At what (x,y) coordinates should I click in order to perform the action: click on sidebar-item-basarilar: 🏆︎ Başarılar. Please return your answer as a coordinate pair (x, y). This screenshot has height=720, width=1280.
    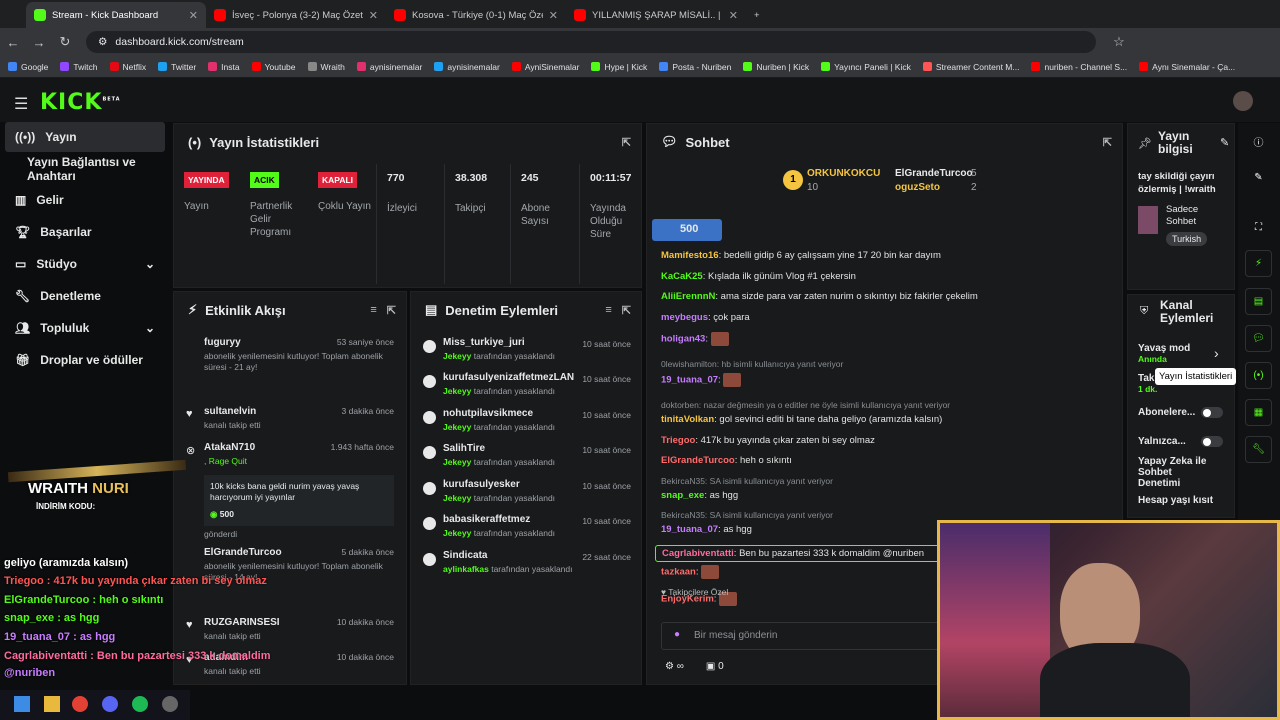
    Looking at the image, I should click on (85, 232).